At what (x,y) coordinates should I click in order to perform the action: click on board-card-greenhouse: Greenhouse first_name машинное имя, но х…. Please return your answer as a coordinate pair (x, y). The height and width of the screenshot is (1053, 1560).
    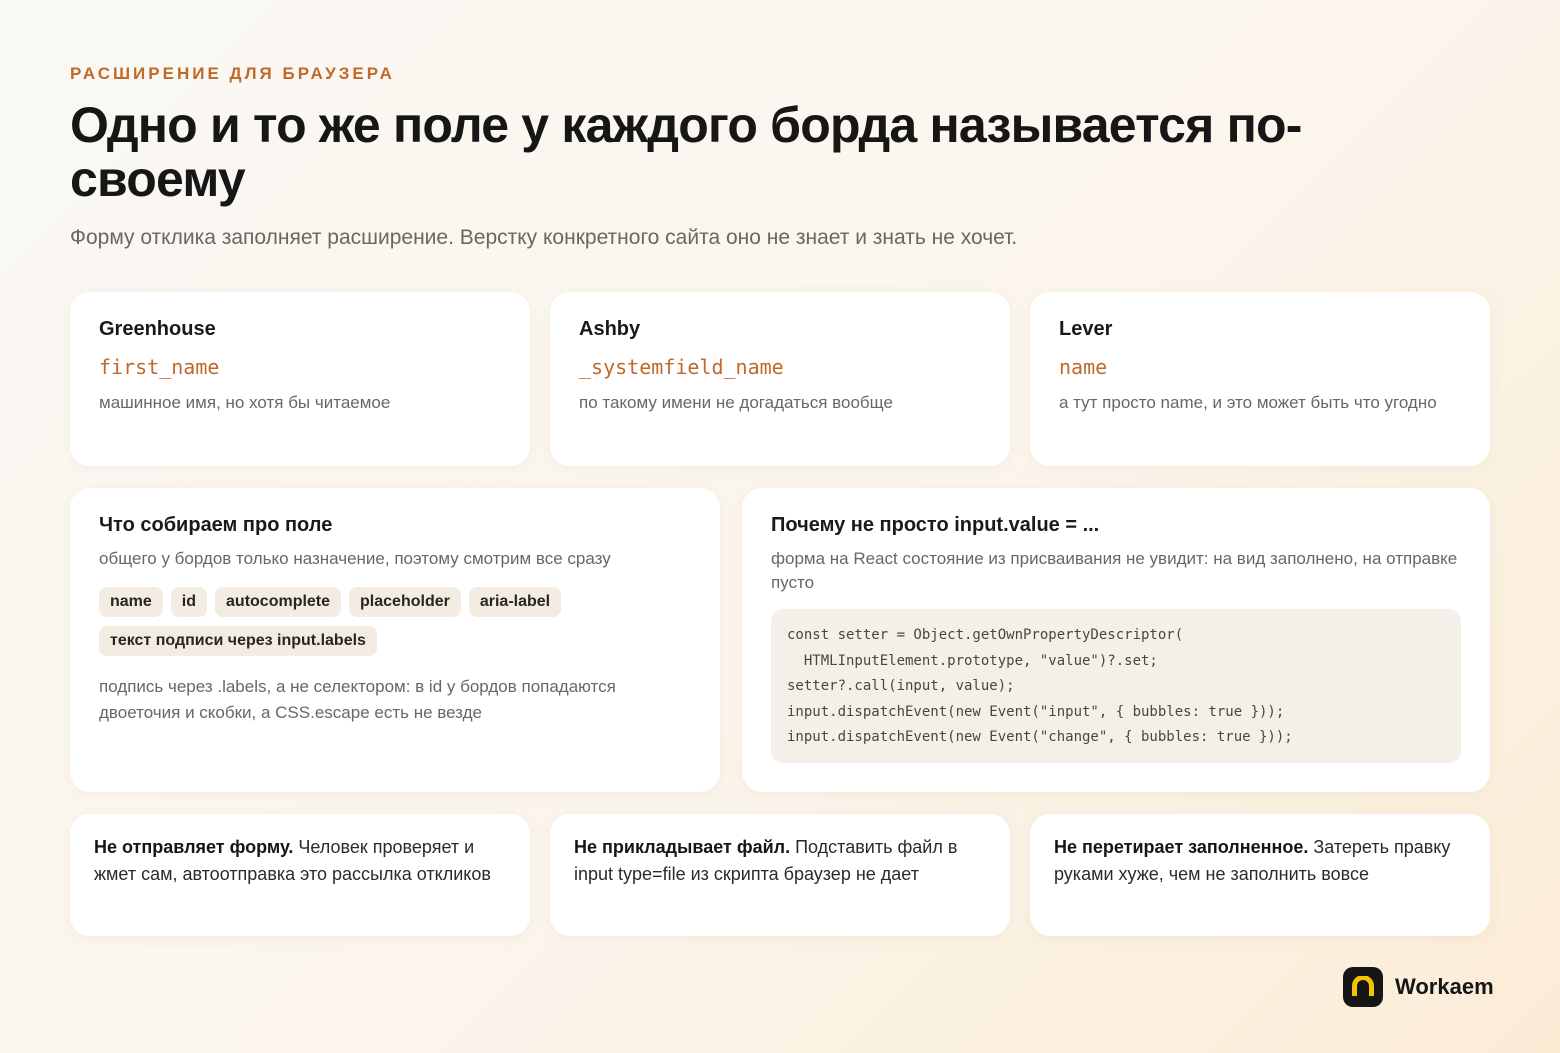
    Looking at the image, I should click on (300, 379).